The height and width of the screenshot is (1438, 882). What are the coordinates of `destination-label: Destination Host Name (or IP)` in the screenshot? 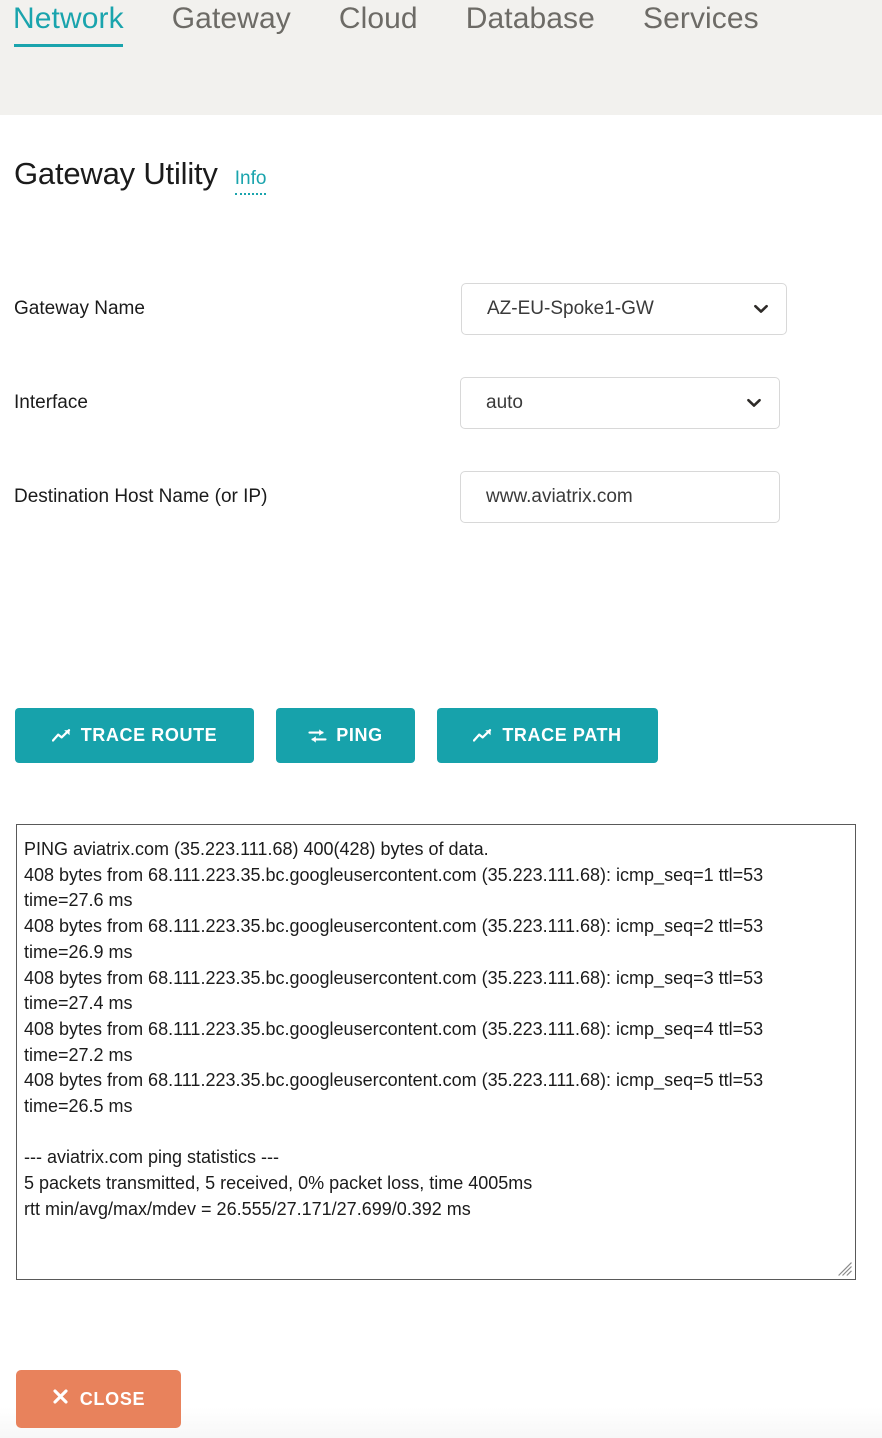 It's located at (141, 496).